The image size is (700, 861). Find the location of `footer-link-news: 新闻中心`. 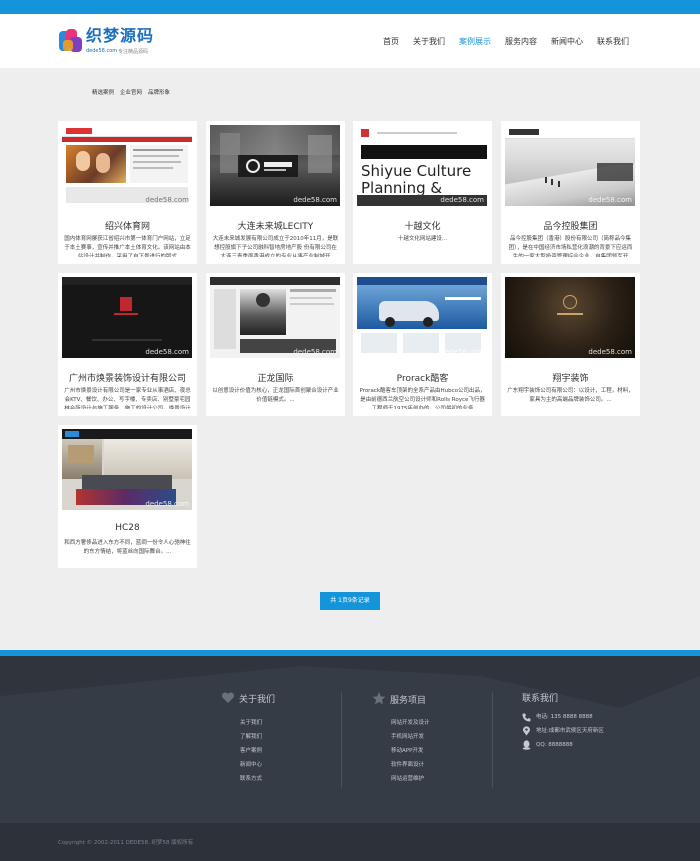

footer-link-news: 新闻中心 is located at coordinates (257, 765).